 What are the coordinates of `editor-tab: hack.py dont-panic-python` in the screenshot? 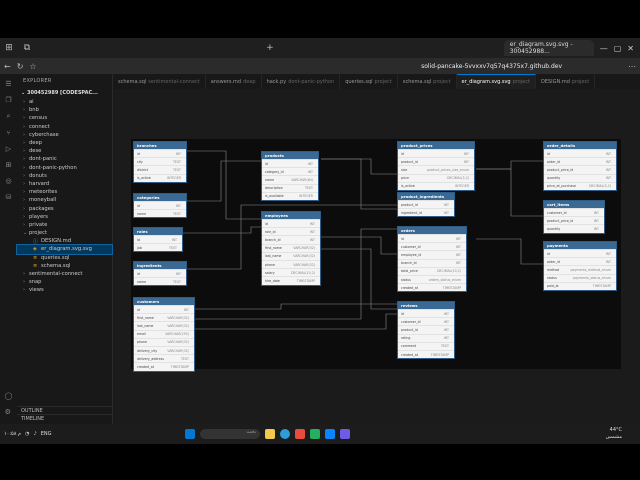 It's located at (301, 81).